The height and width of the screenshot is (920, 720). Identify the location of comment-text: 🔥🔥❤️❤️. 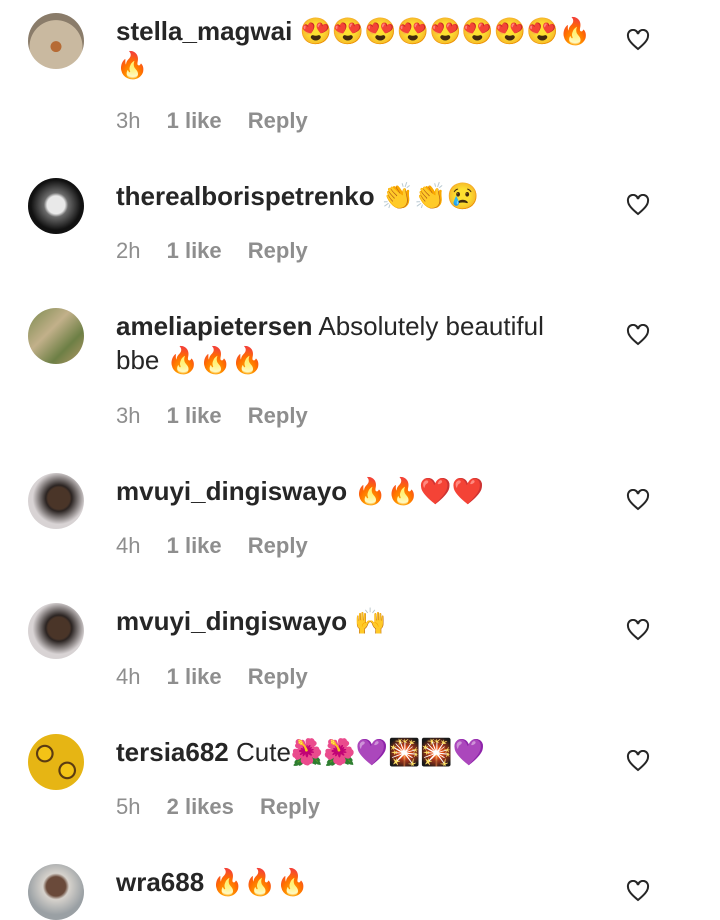
(419, 491).